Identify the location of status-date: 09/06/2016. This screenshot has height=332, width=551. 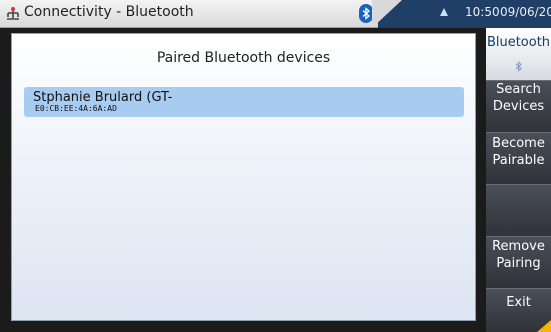
(525, 12).